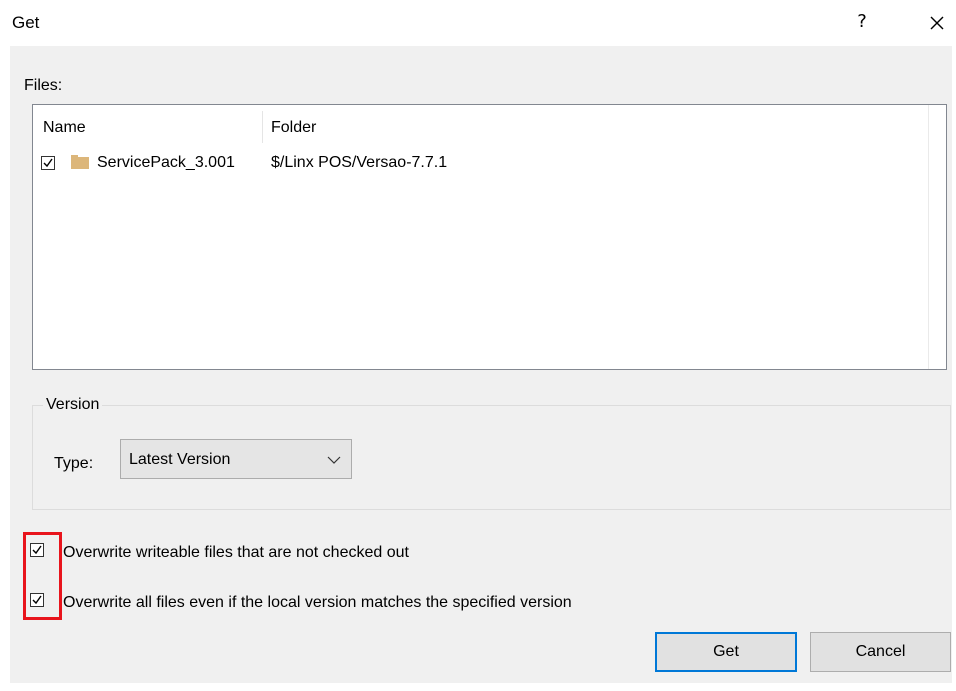 This screenshot has width=956, height=691. Describe the element at coordinates (334, 460) in the screenshot. I see `chevron-down-icon` at that location.